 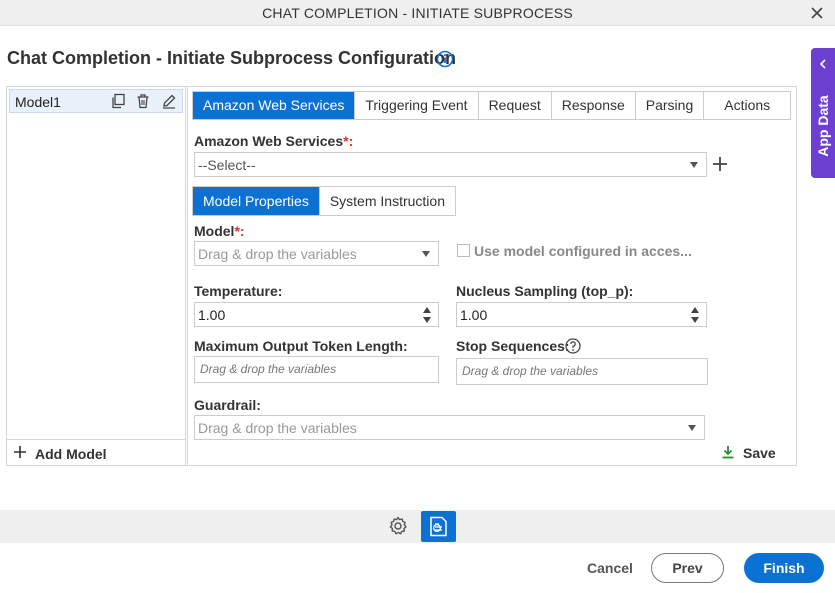 I want to click on top-p-label: Nucleus Sampling (top_p):, so click(x=545, y=291).